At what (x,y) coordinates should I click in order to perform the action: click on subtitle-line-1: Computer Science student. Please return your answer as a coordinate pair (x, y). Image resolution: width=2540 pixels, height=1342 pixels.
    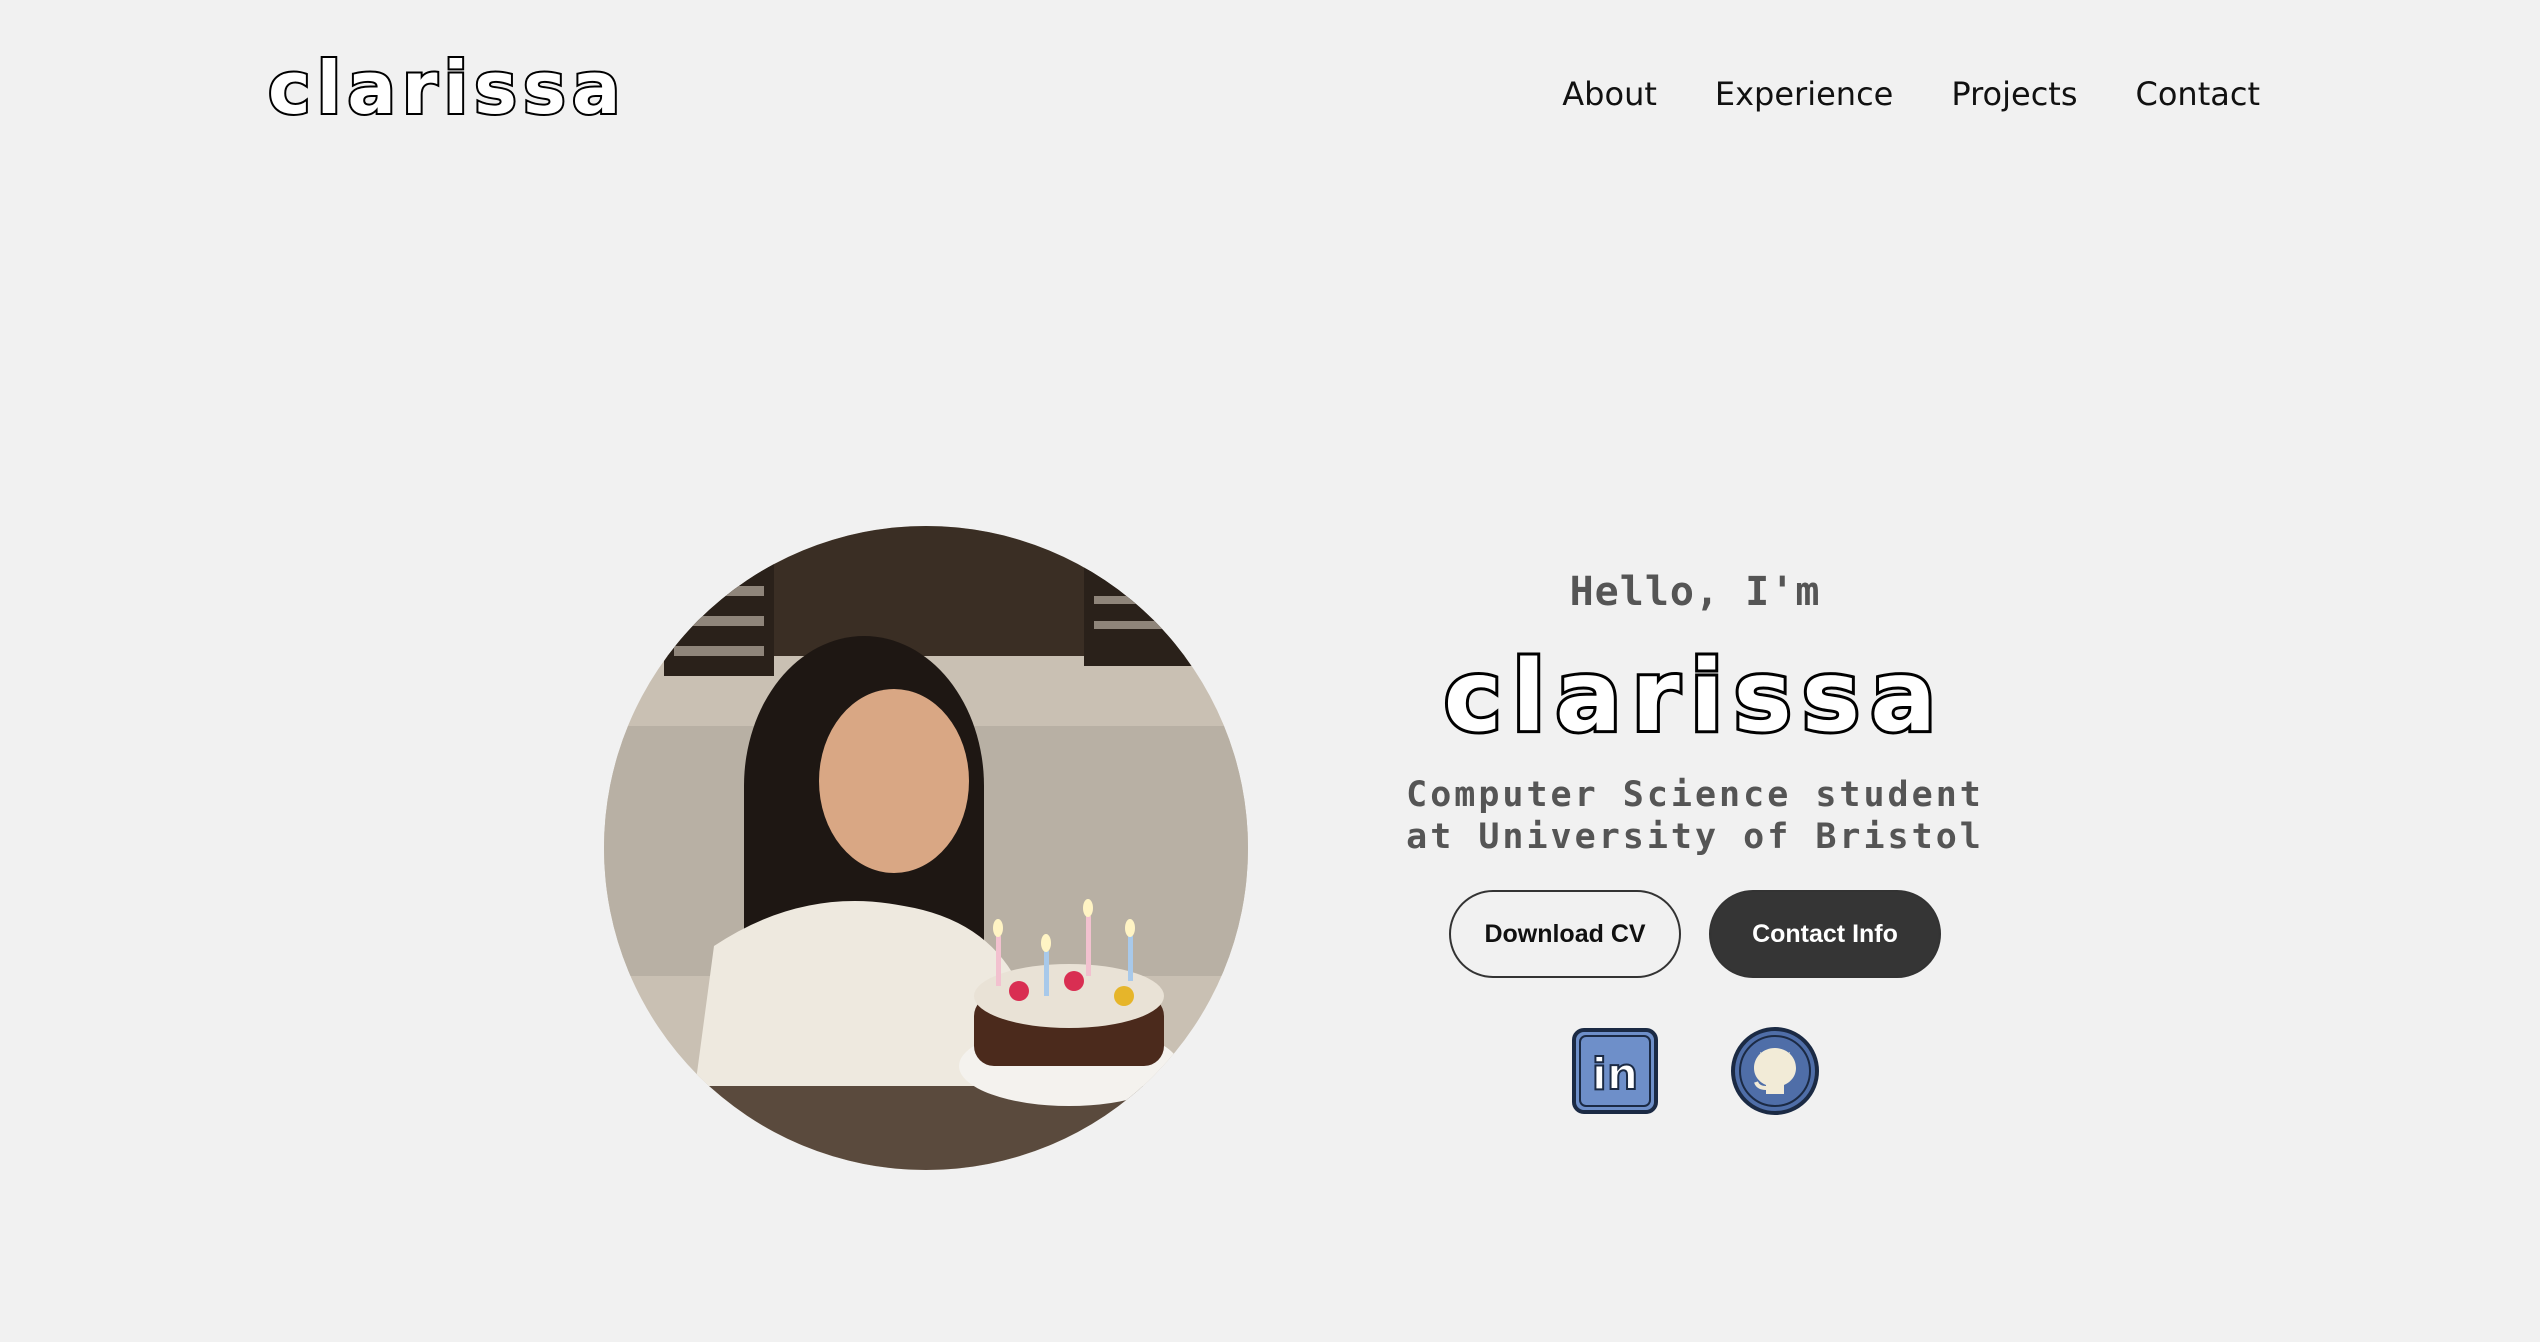
    Looking at the image, I should click on (1695, 795).